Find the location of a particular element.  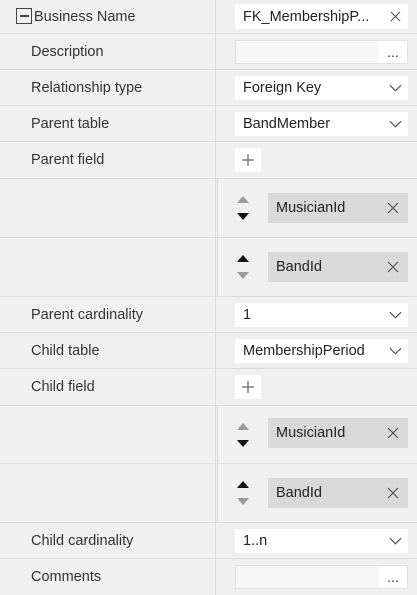

parent-field-item: BandId is located at coordinates (208, 267).